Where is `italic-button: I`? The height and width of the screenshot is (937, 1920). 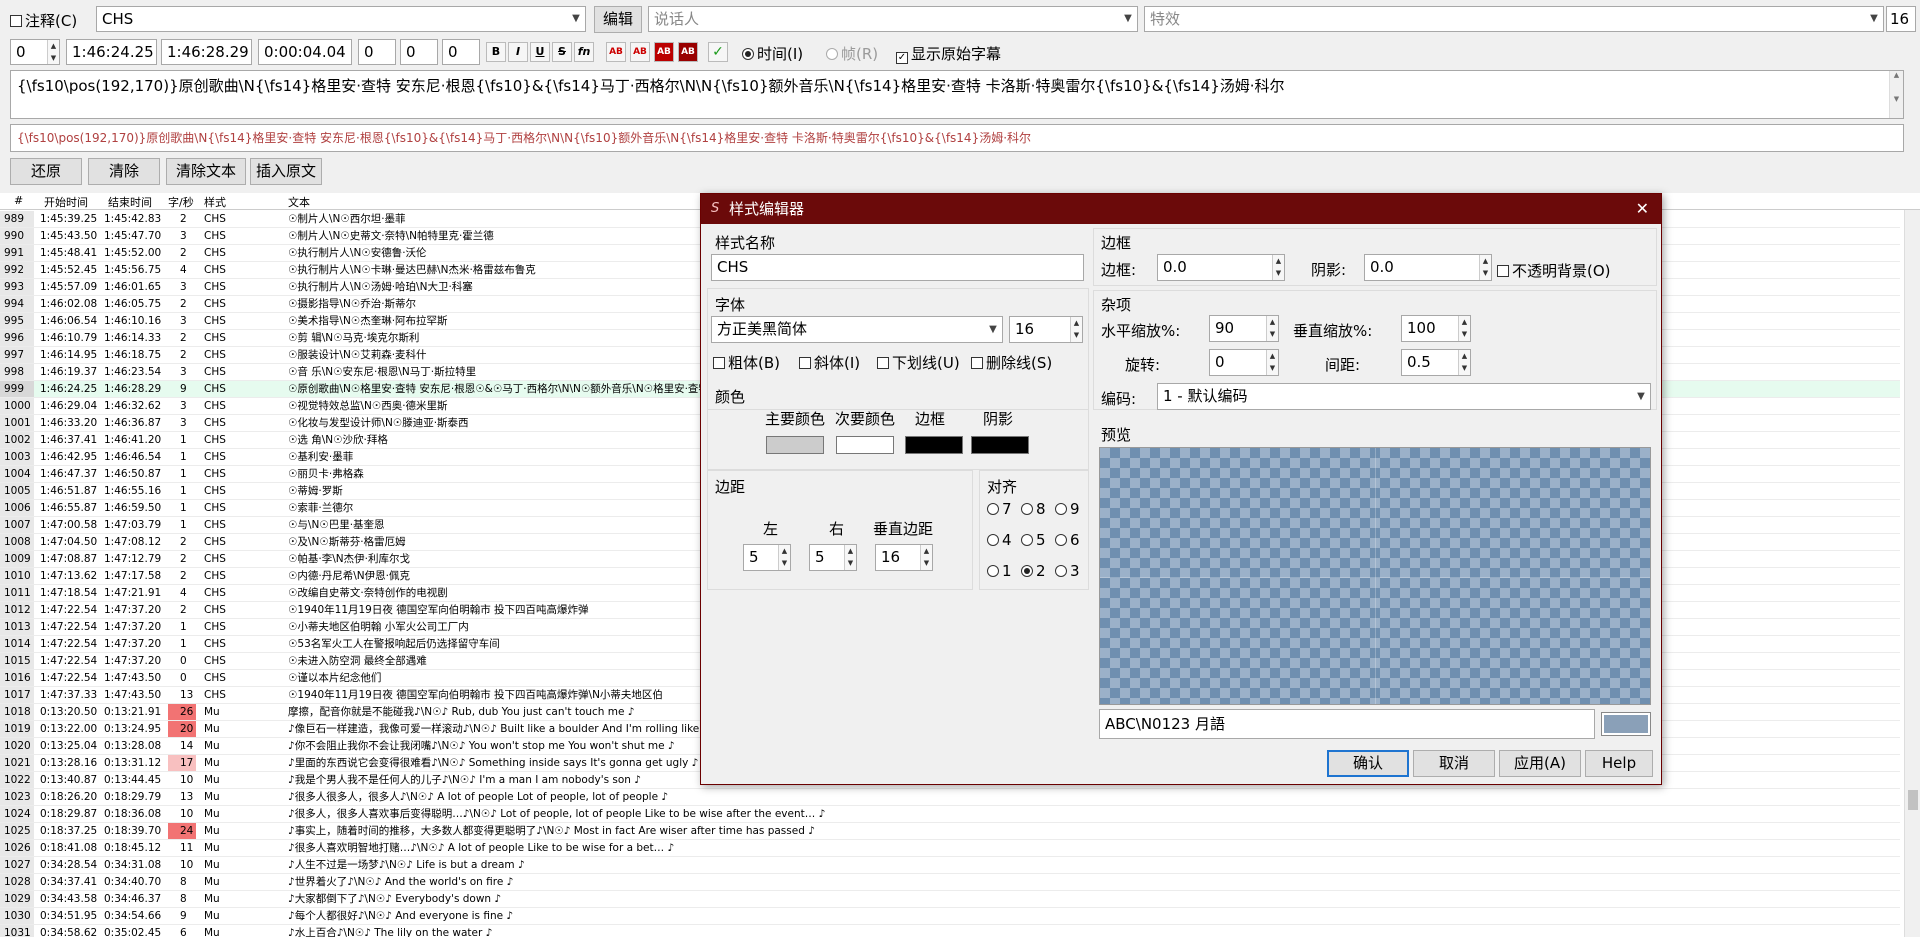
italic-button: I is located at coordinates (518, 52).